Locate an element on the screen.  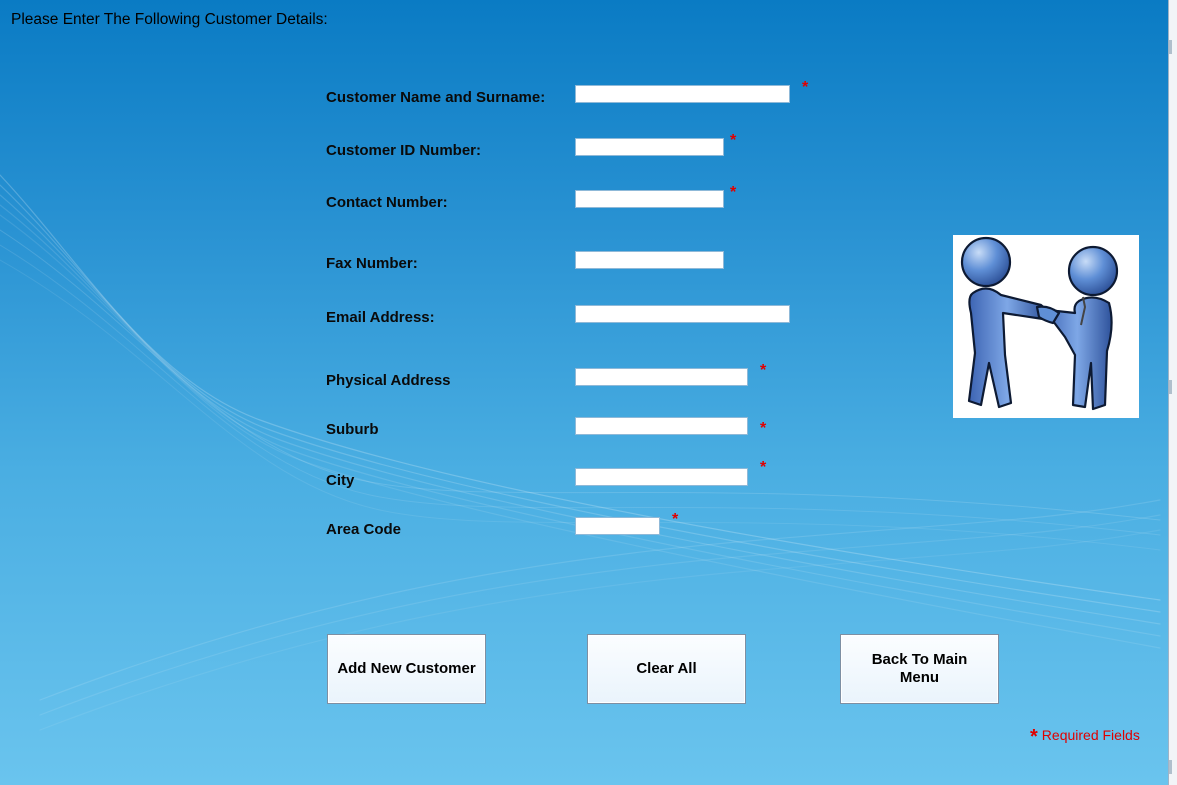
required-fields-text: Required Fields is located at coordinates (1090, 735).